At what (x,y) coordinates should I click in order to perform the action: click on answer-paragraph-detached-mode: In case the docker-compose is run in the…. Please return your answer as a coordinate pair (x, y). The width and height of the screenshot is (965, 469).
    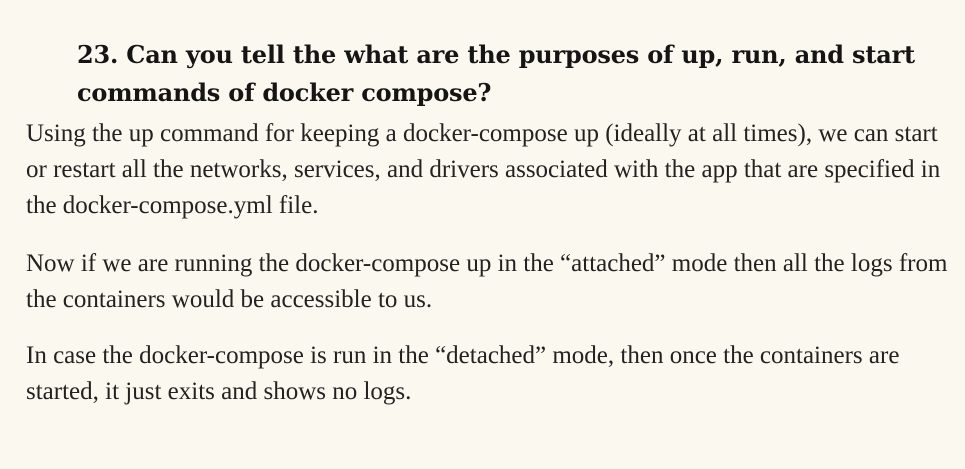
    Looking at the image, I should click on (463, 373).